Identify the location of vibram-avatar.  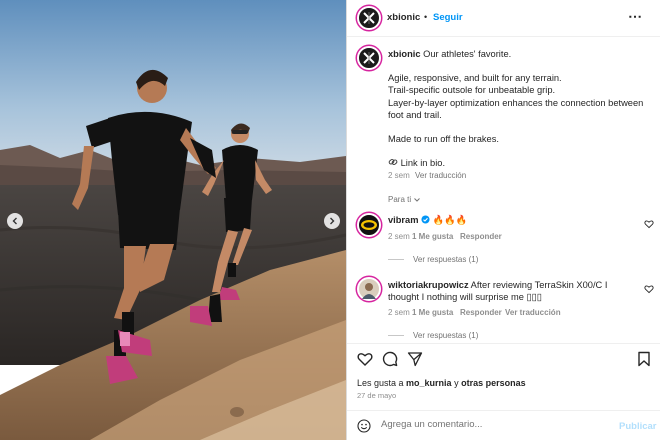
(369, 225).